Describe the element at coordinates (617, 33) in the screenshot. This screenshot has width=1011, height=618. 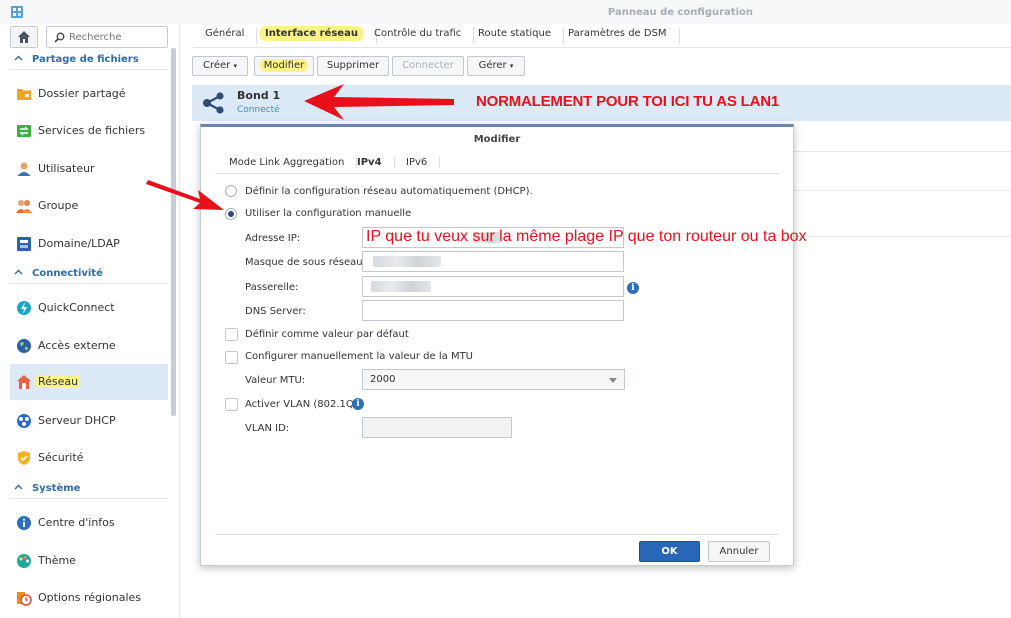
I see `tab-label: Paramètres de DSM` at that location.